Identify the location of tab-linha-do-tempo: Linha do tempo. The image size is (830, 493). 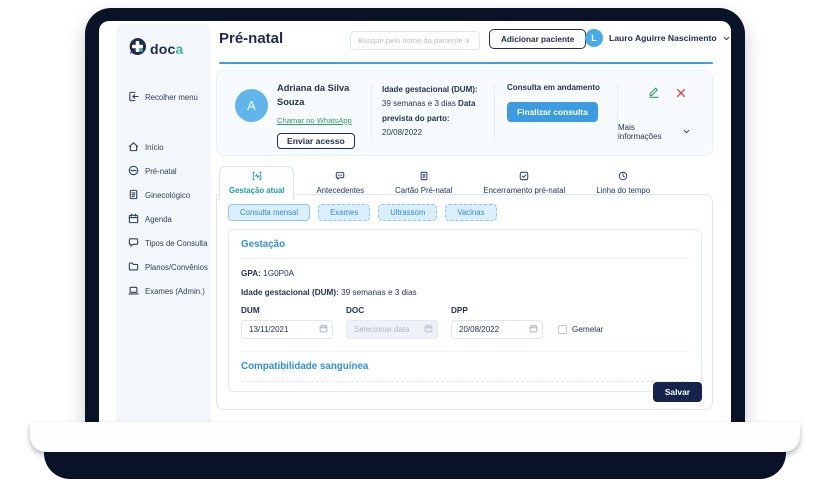
(623, 183).